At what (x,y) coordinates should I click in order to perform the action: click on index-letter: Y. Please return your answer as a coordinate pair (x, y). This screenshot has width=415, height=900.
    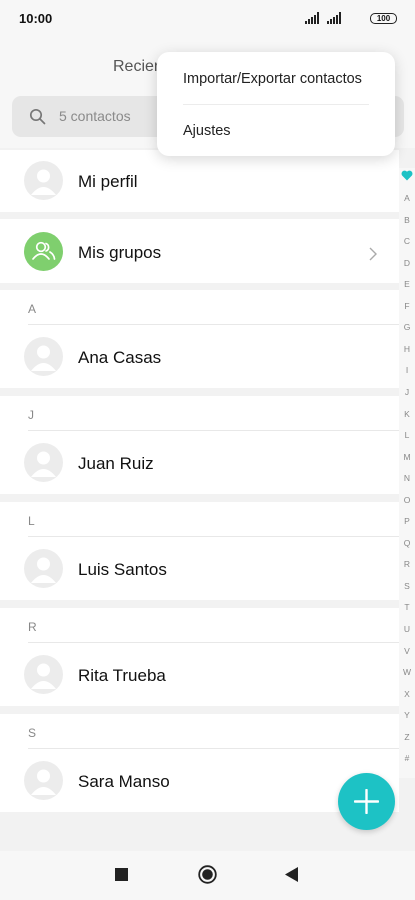
    Looking at the image, I should click on (407, 715).